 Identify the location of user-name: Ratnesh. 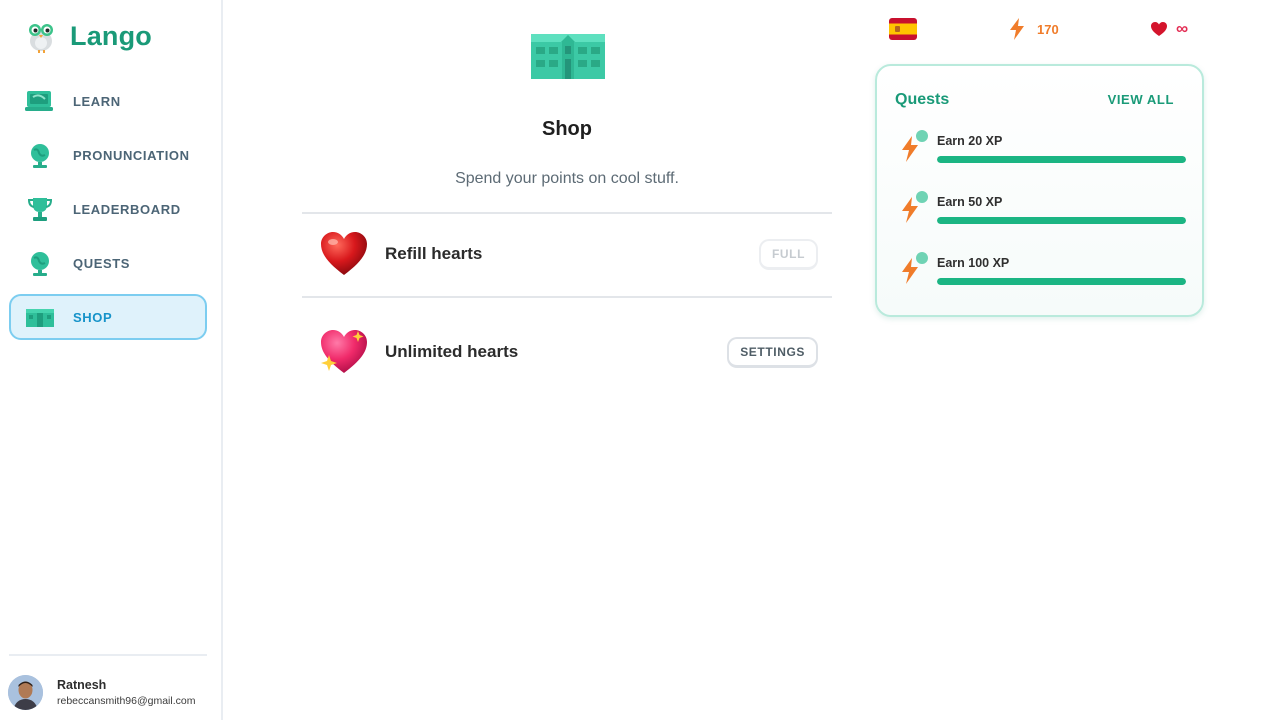
(82, 685).